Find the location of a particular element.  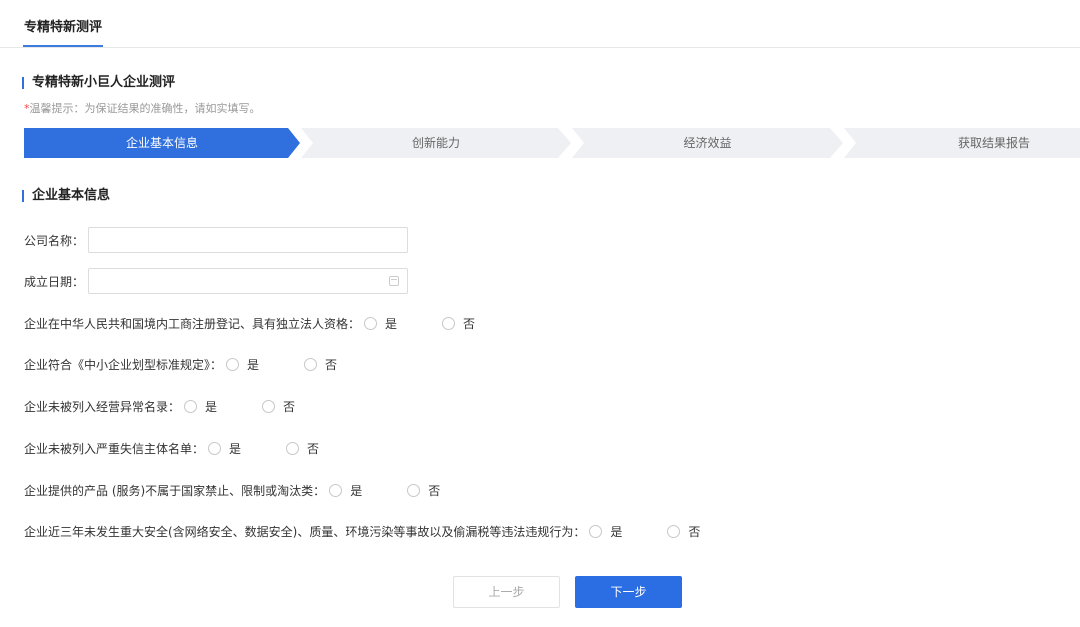

question-label: 企业未被列入经营异常名录： is located at coordinates (102, 407).